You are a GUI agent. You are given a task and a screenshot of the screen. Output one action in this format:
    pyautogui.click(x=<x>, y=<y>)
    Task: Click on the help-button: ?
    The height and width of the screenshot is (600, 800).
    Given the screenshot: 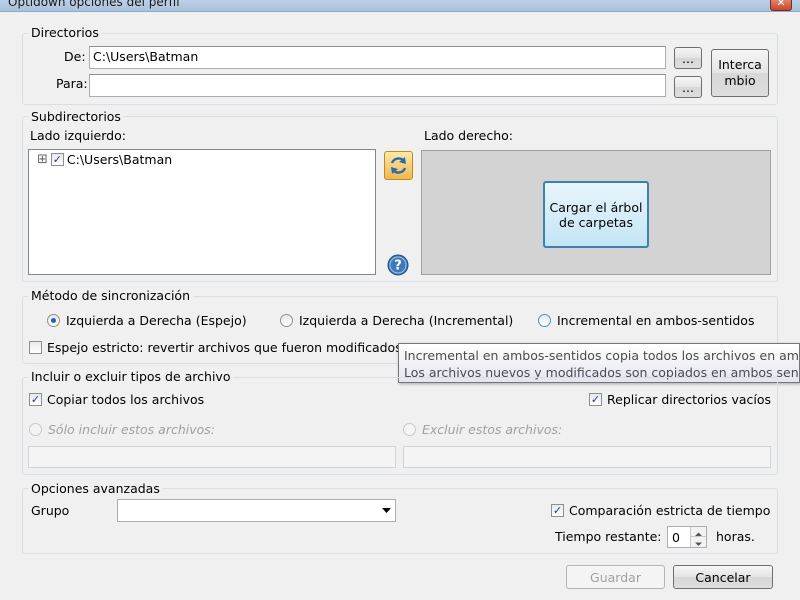 What is the action you would take?
    pyautogui.click(x=398, y=265)
    